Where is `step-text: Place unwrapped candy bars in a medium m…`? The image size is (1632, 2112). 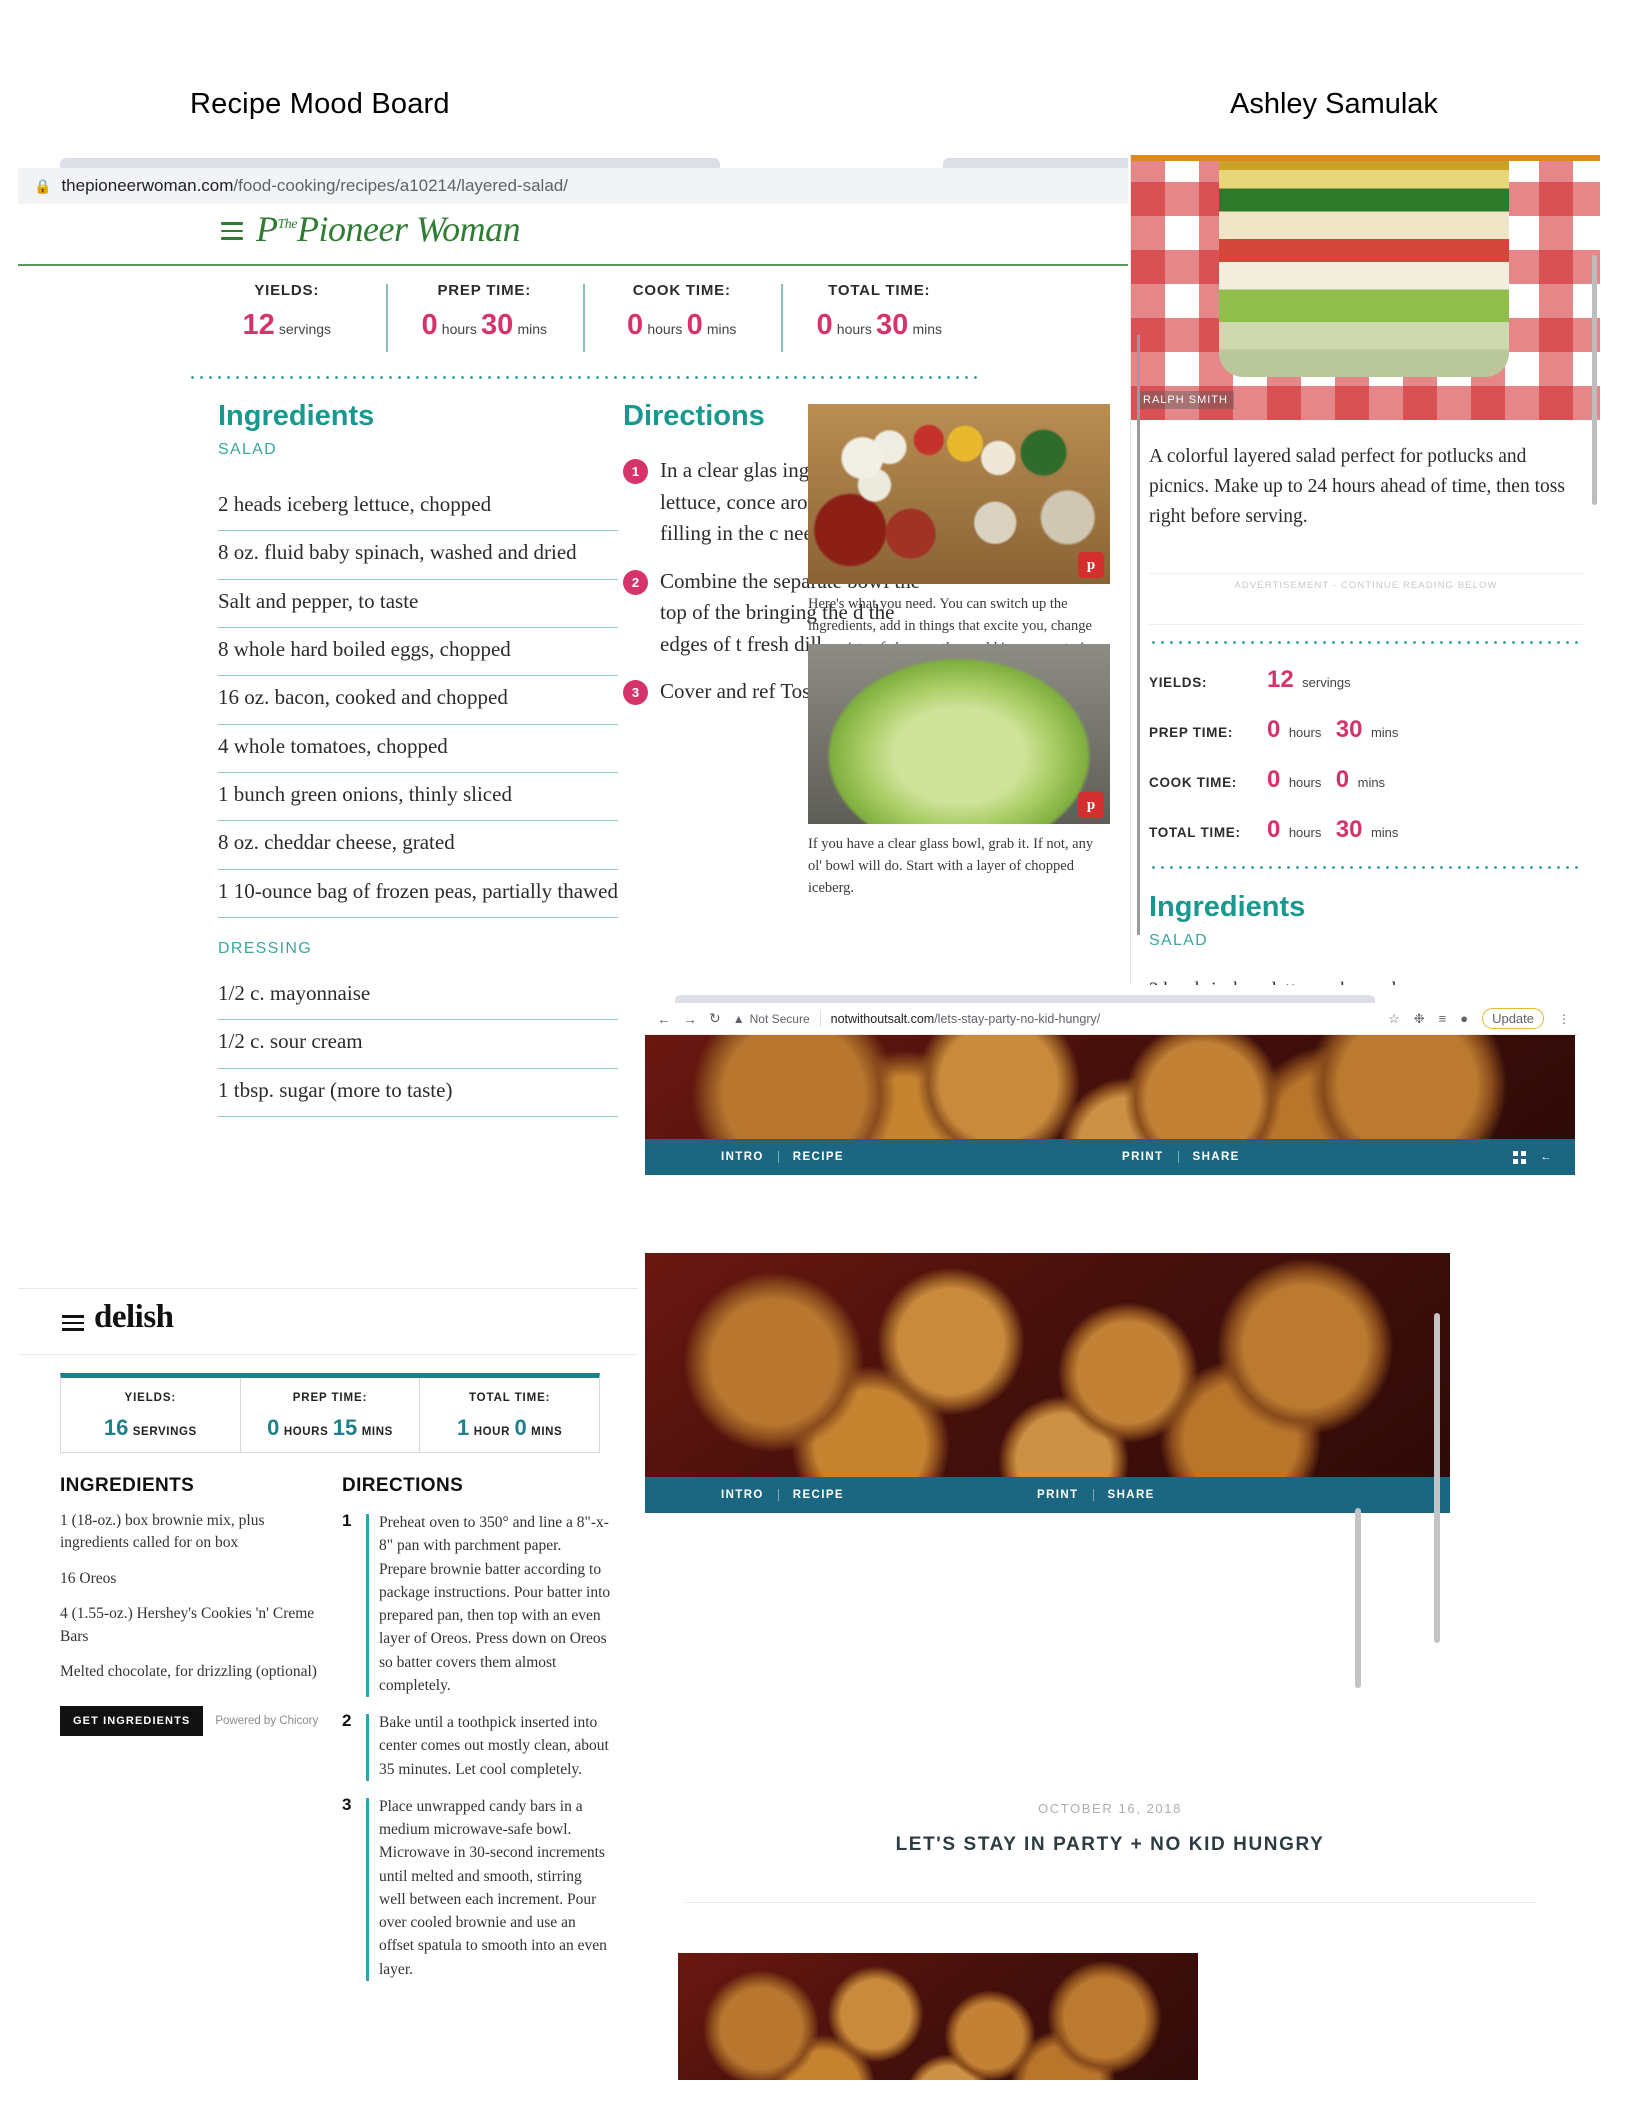 step-text: Place unwrapped candy bars in a medium m… is located at coordinates (493, 1887).